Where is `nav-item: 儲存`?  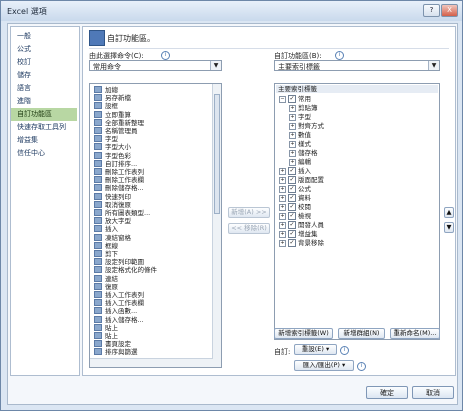 nav-item: 儲存 is located at coordinates (44, 75).